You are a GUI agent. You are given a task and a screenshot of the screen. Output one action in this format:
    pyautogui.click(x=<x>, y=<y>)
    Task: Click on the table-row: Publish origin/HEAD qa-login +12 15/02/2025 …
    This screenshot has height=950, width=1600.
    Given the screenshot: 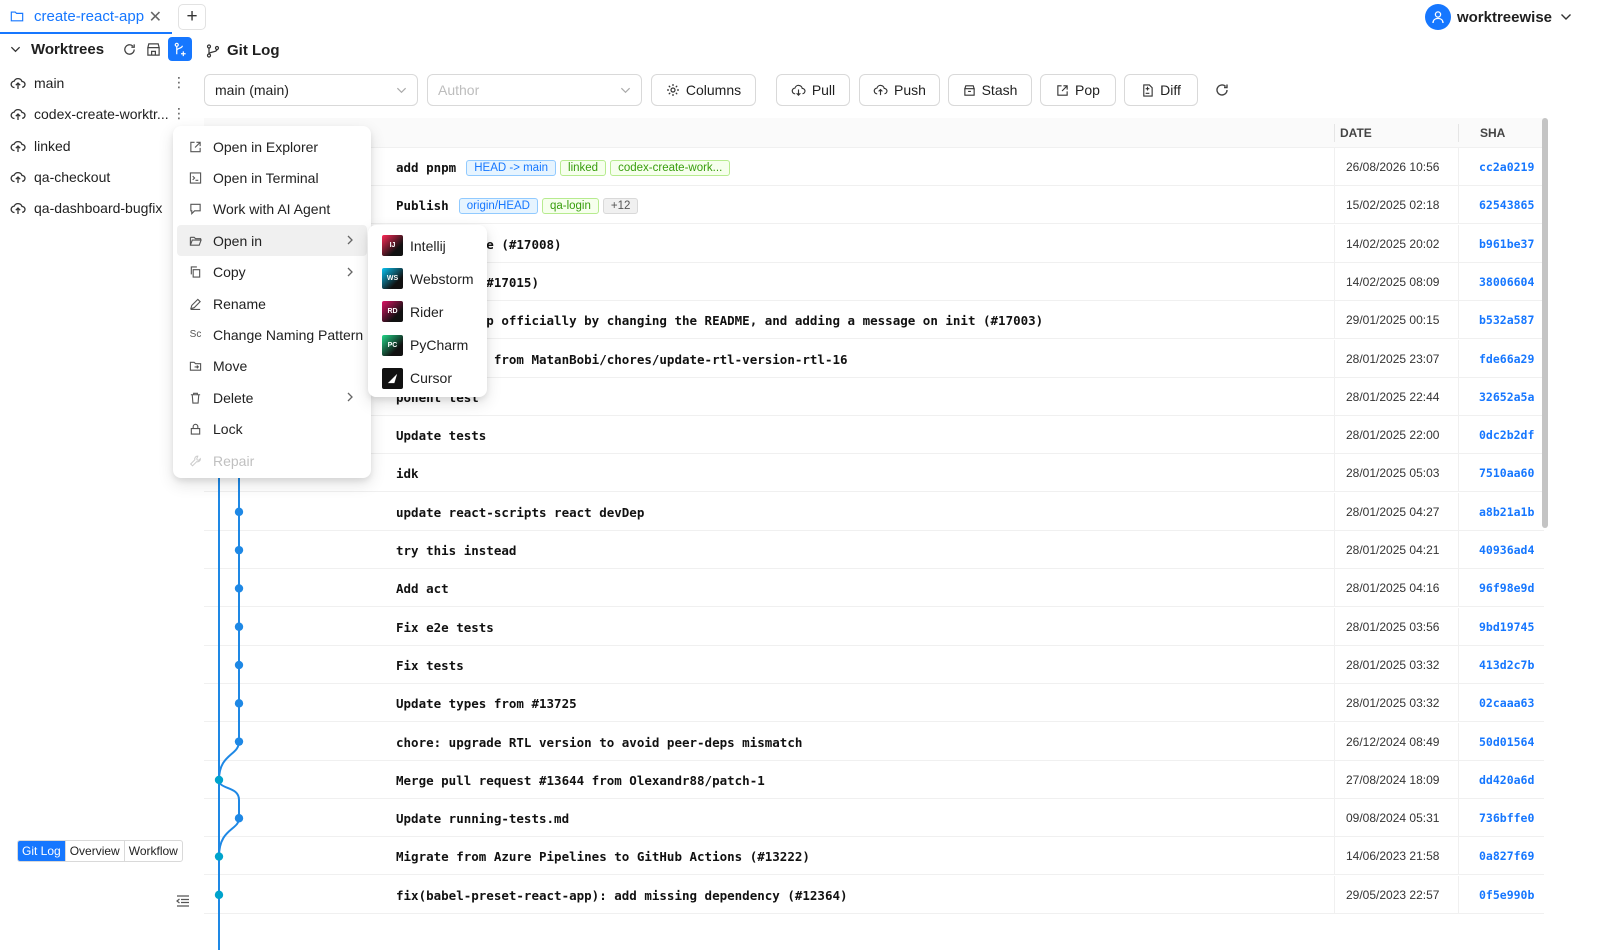 What is the action you would take?
    pyautogui.click(x=874, y=205)
    